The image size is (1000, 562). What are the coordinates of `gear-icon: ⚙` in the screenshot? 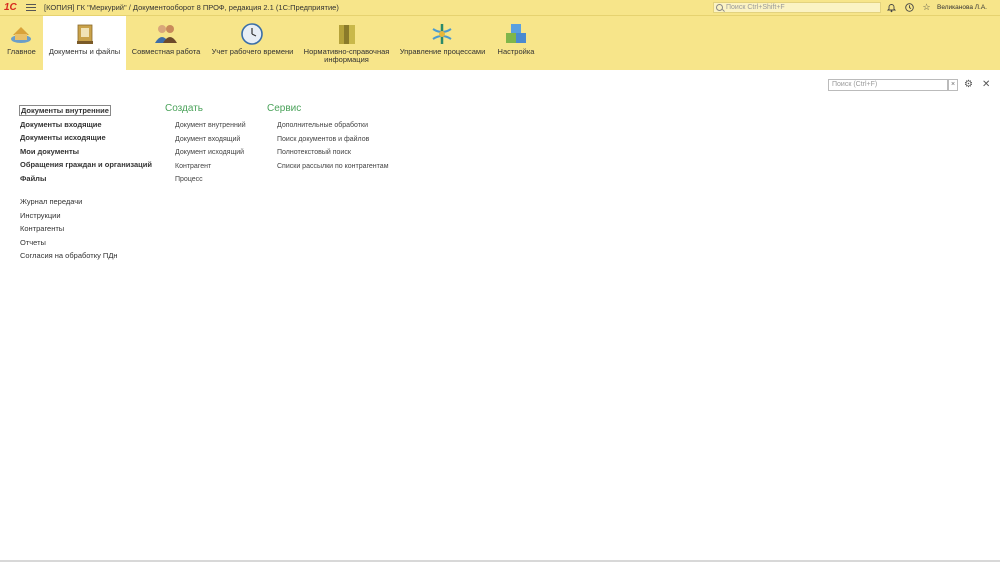 It's located at (968, 85).